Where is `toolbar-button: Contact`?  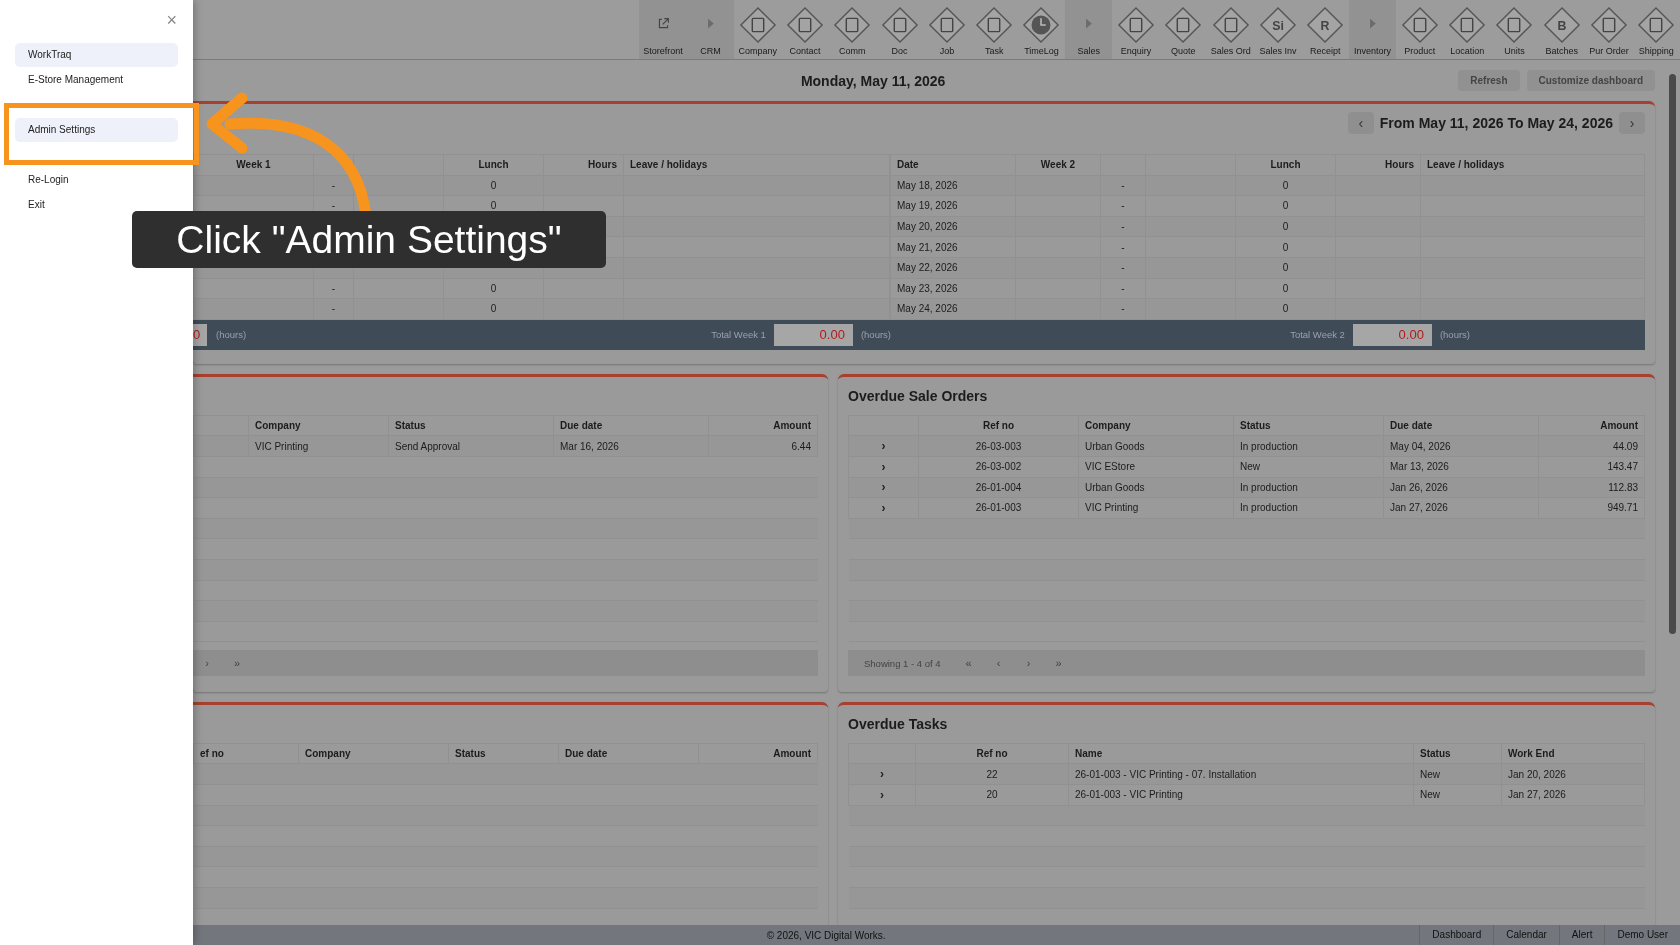
toolbar-button: Contact is located at coordinates (805, 29).